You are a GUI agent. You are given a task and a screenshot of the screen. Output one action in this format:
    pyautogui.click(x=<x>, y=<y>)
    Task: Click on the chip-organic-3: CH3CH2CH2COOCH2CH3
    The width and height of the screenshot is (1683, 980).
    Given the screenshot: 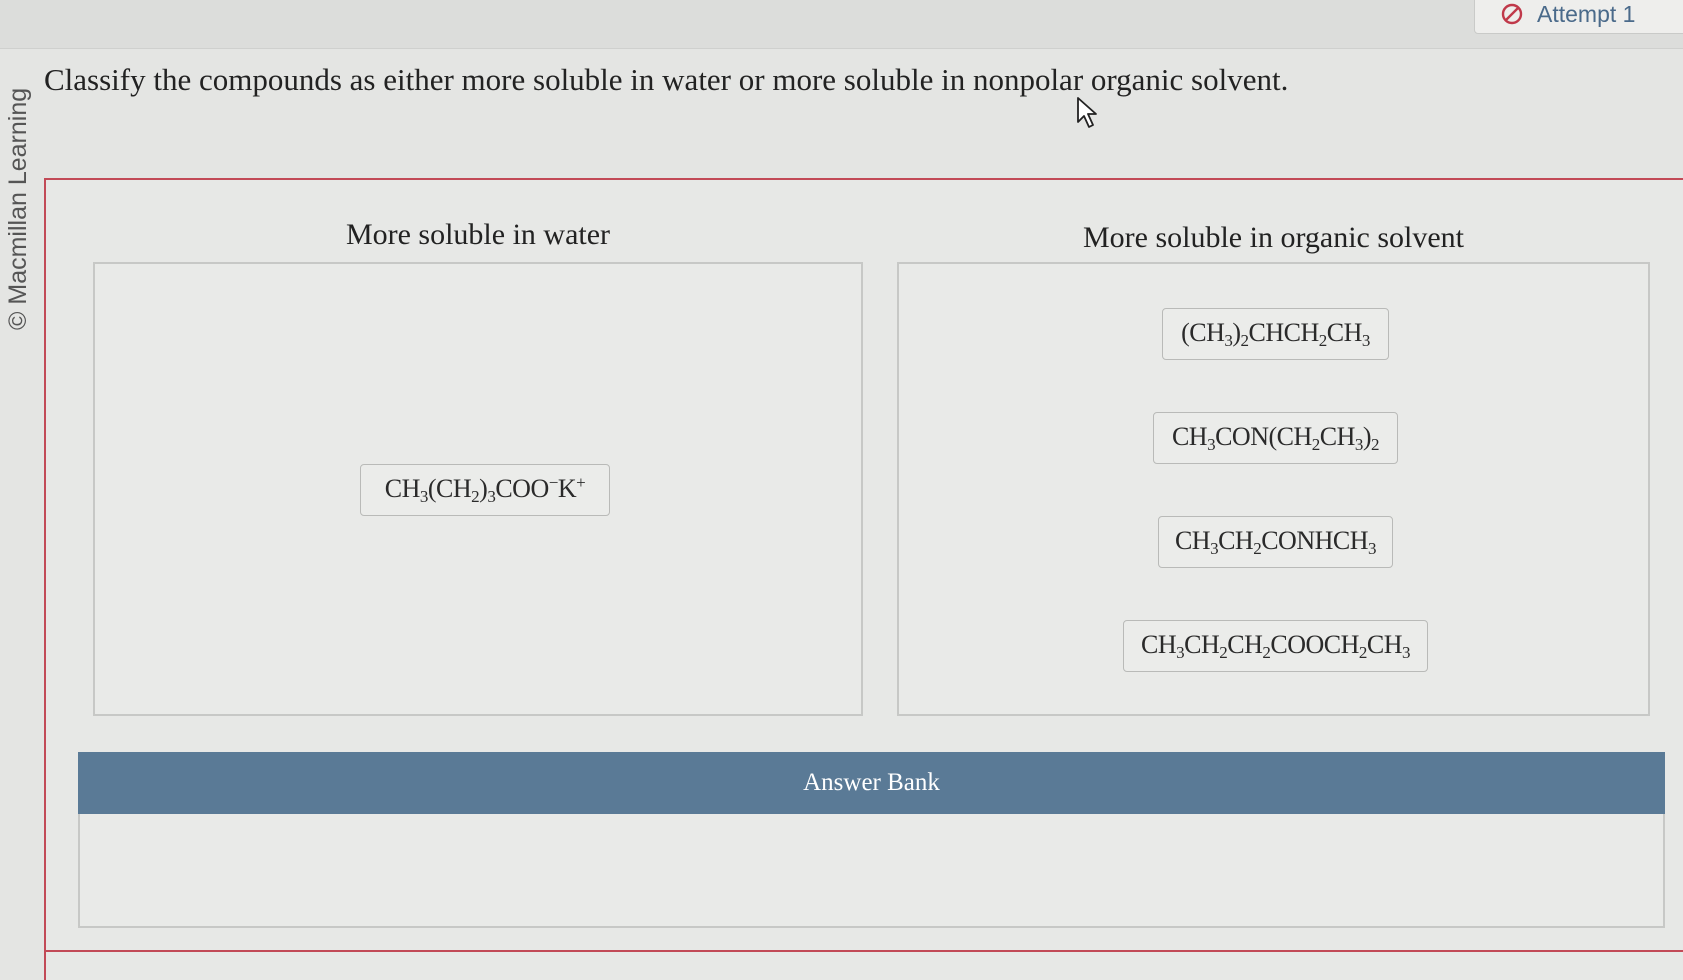 What is the action you would take?
    pyautogui.click(x=1275, y=646)
    